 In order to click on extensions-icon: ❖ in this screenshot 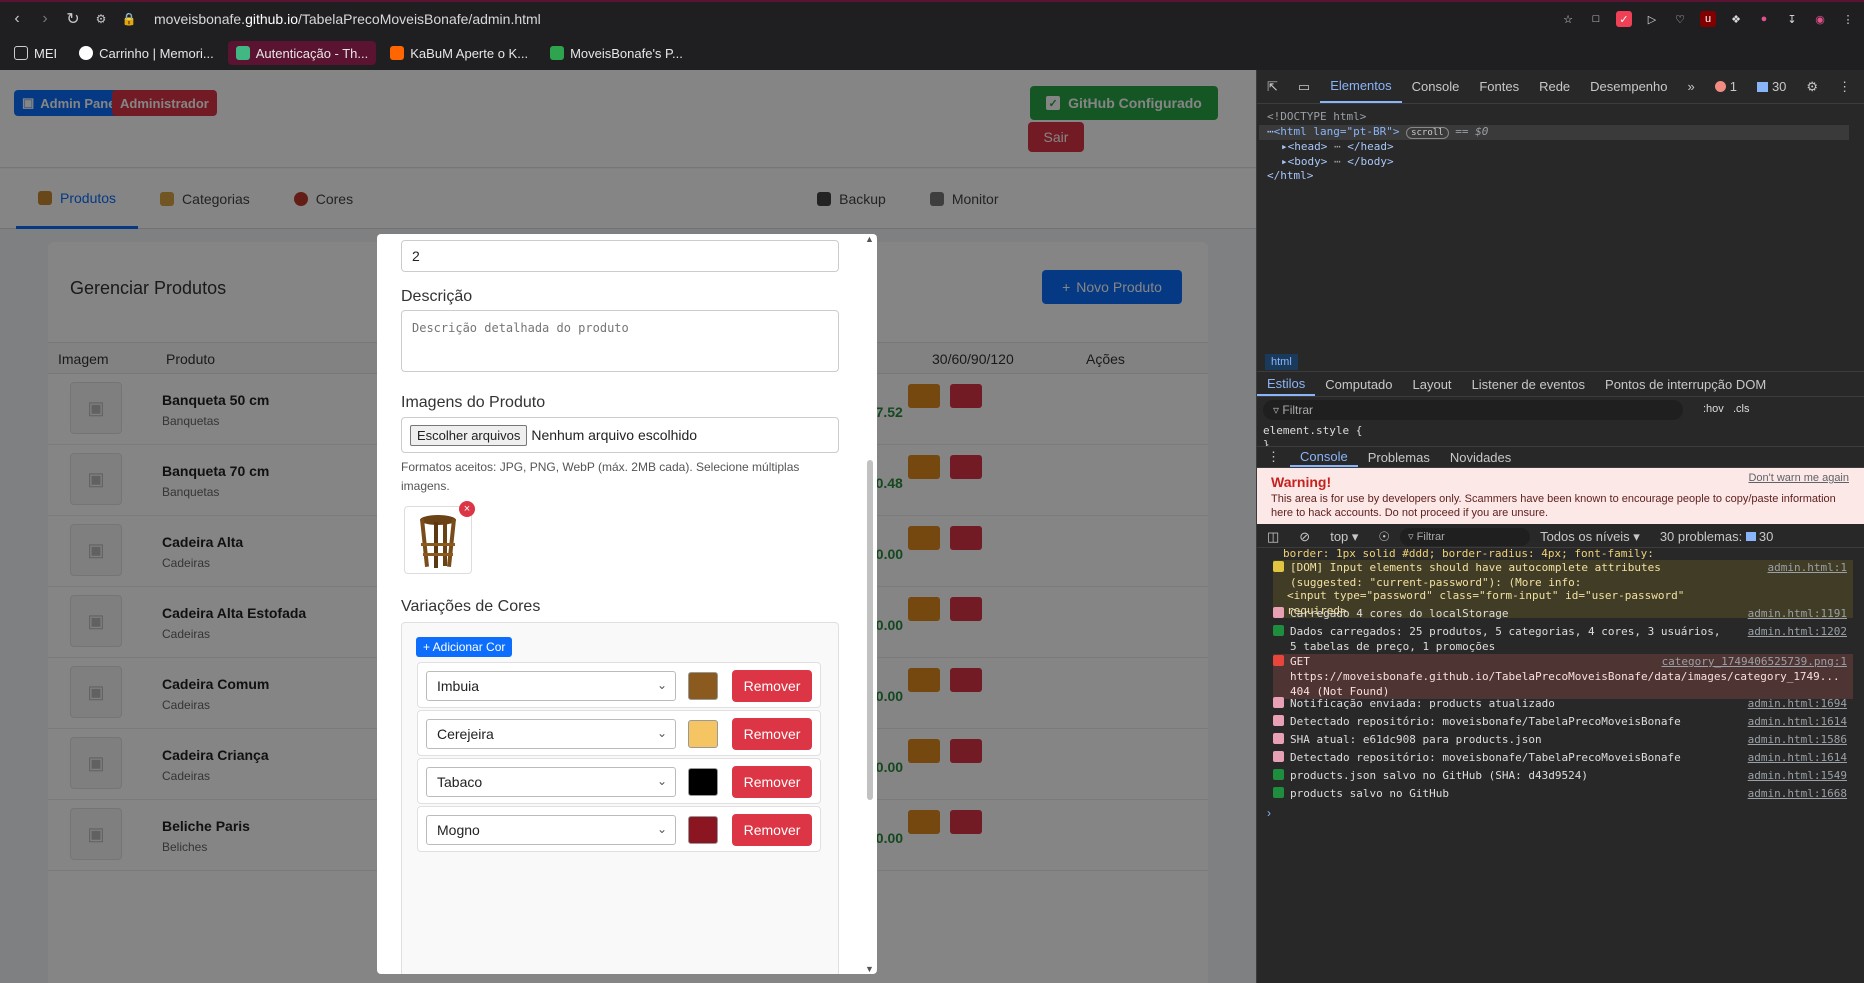, I will do `click(1736, 19)`.